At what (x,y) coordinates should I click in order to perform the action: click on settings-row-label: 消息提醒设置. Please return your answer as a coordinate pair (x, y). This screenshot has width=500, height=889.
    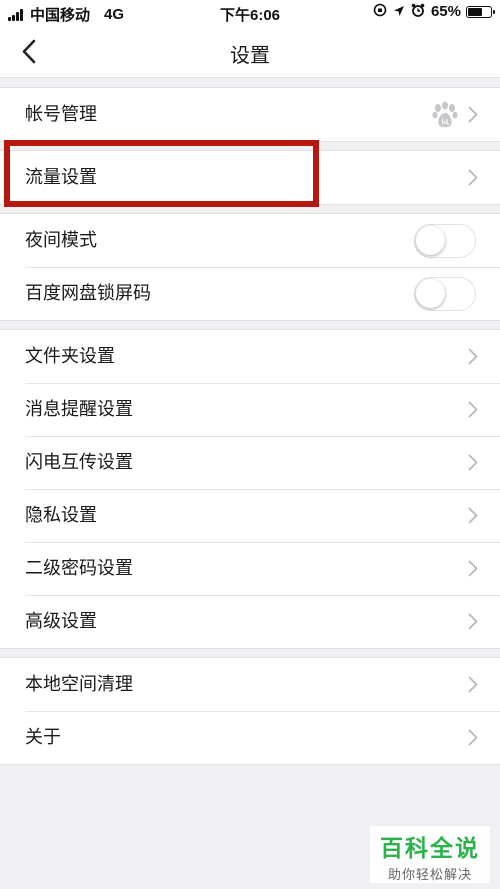
    Looking at the image, I should click on (79, 409).